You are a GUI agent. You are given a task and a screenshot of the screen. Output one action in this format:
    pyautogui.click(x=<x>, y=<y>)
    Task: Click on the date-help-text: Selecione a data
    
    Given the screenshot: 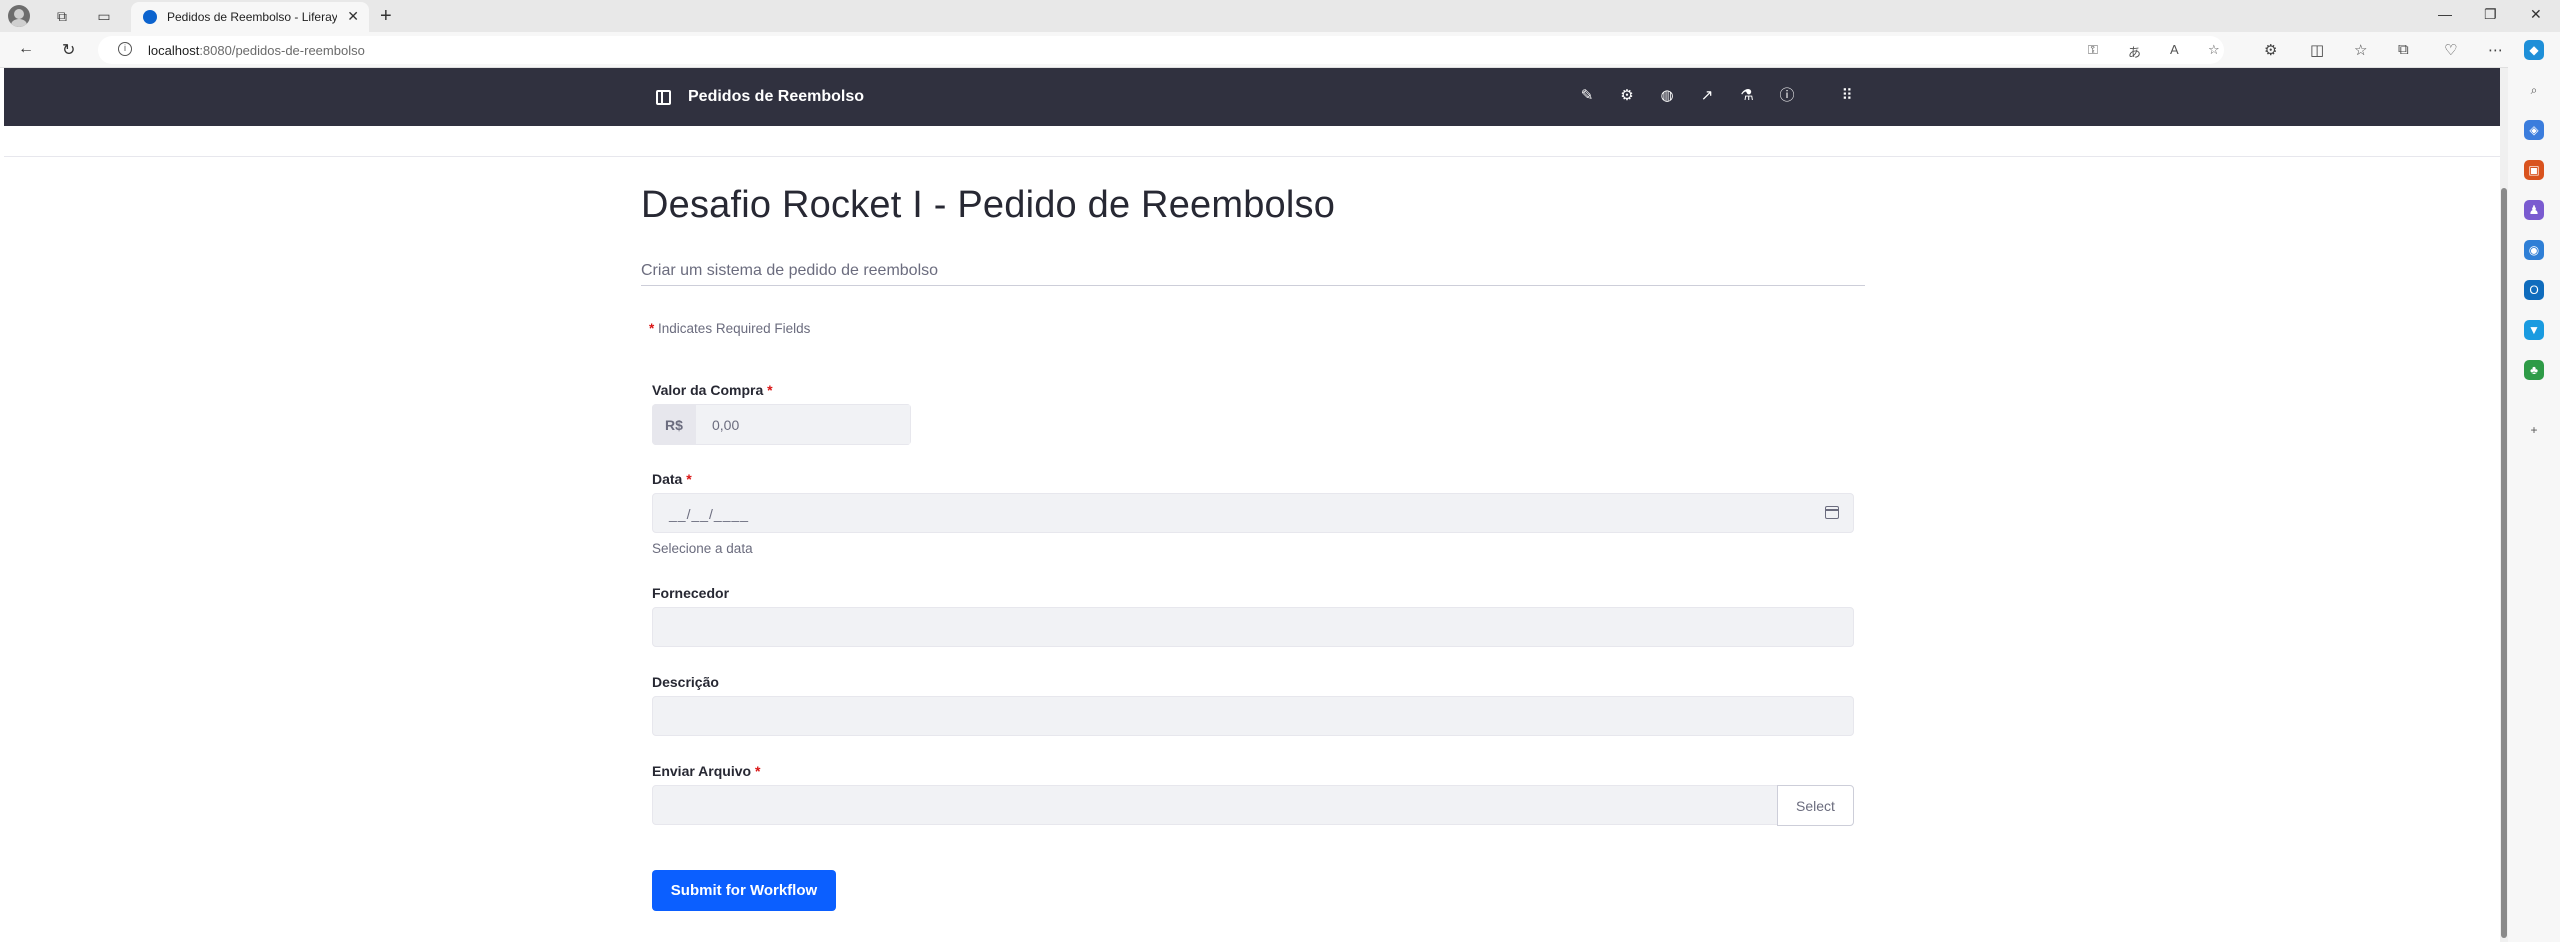 What is the action you would take?
    pyautogui.click(x=702, y=548)
    